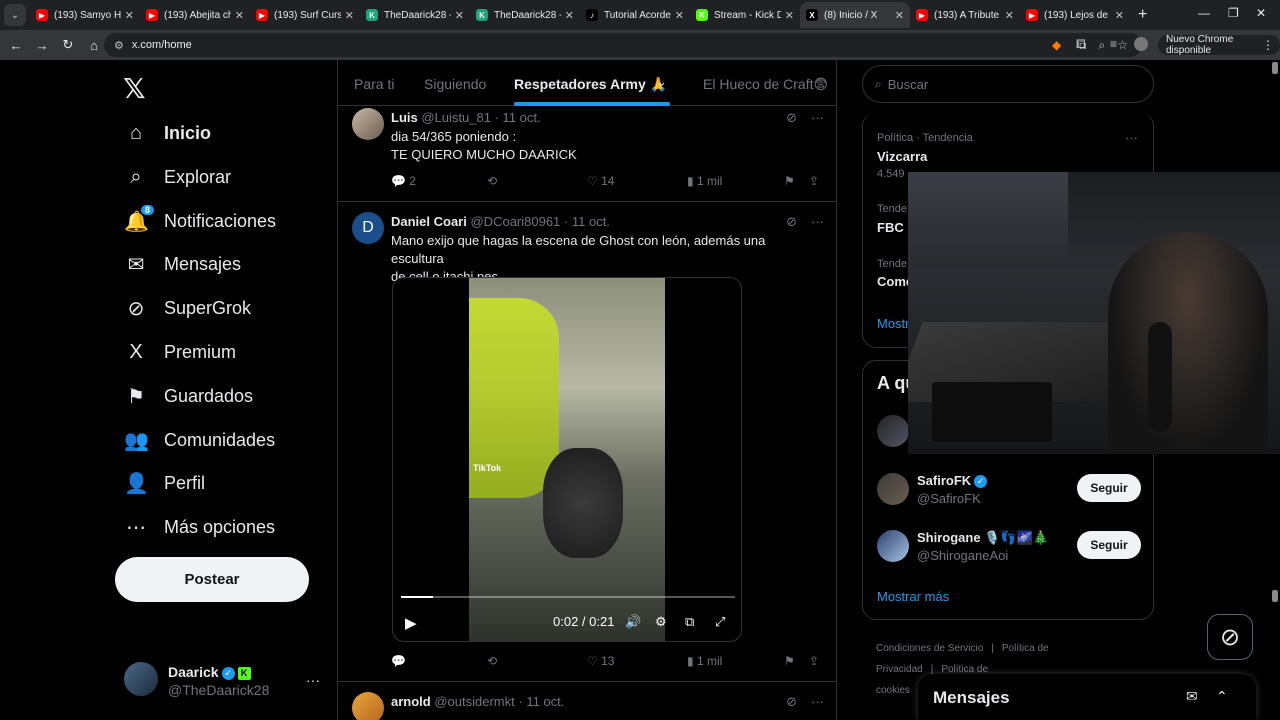  What do you see at coordinates (305, 15) in the screenshot?
I see `browser-tab: ▶ (193) Surf Curse - ✕` at bounding box center [305, 15].